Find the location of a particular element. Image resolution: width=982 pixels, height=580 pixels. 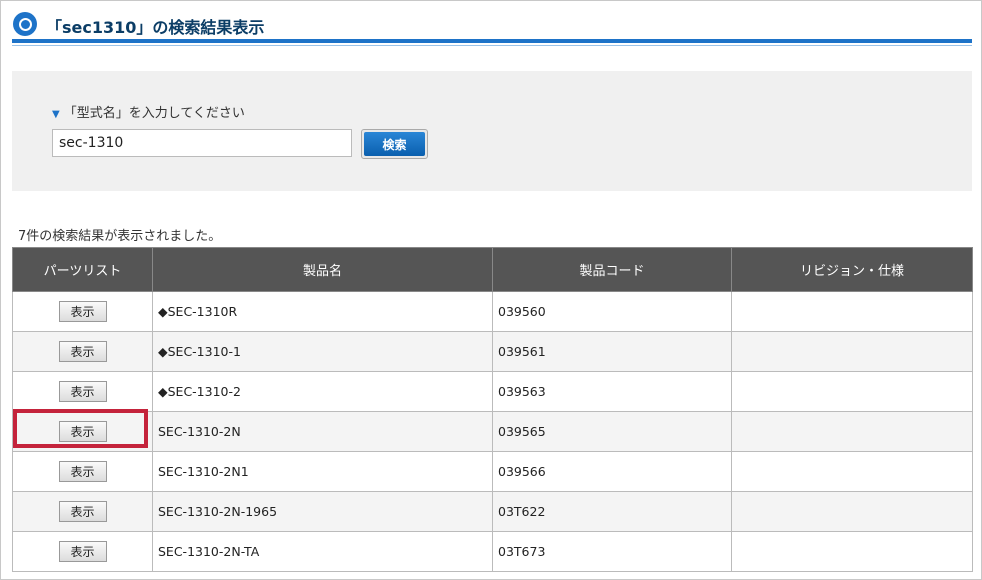

column-header-product-code: 製品コード is located at coordinates (612, 269).